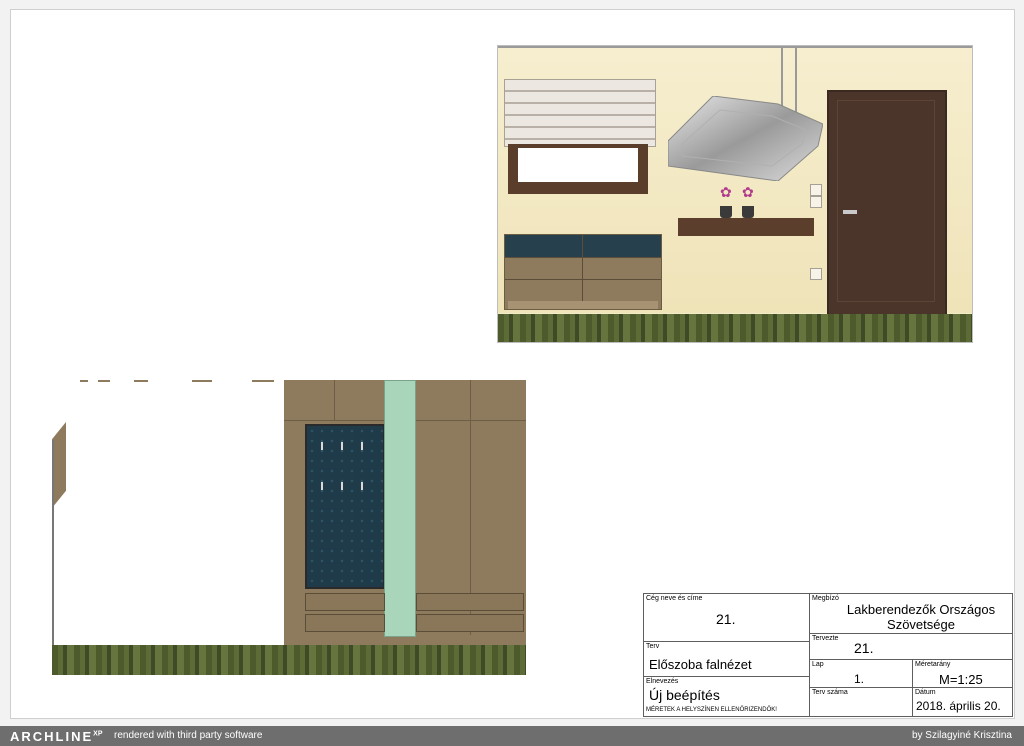 This screenshot has height=746, width=1024. What do you see at coordinates (911, 646) in the screenshot?
I see `designer-cell: Tervezte 21.` at bounding box center [911, 646].